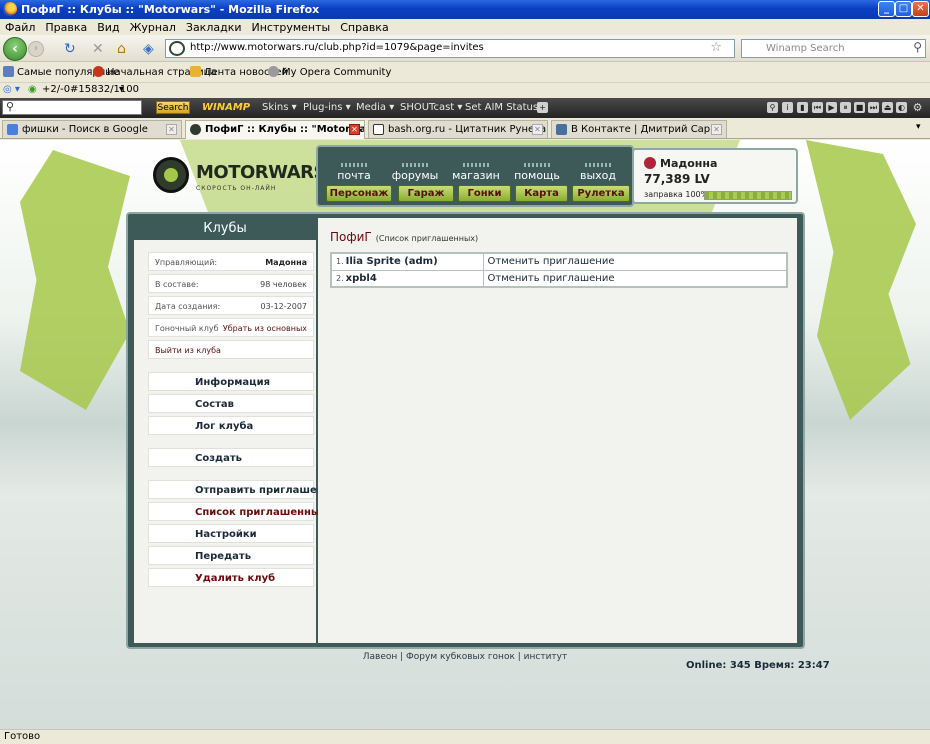  Describe the element at coordinates (426, 193) in the screenshot. I see `garage-button: Гараж` at that location.